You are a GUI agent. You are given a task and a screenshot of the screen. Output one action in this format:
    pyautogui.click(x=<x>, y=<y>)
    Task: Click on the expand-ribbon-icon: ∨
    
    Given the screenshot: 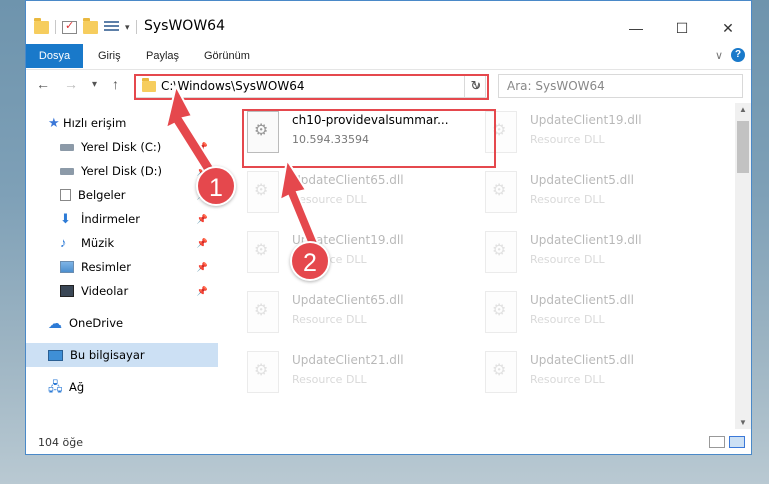 What is the action you would take?
    pyautogui.click(x=719, y=55)
    